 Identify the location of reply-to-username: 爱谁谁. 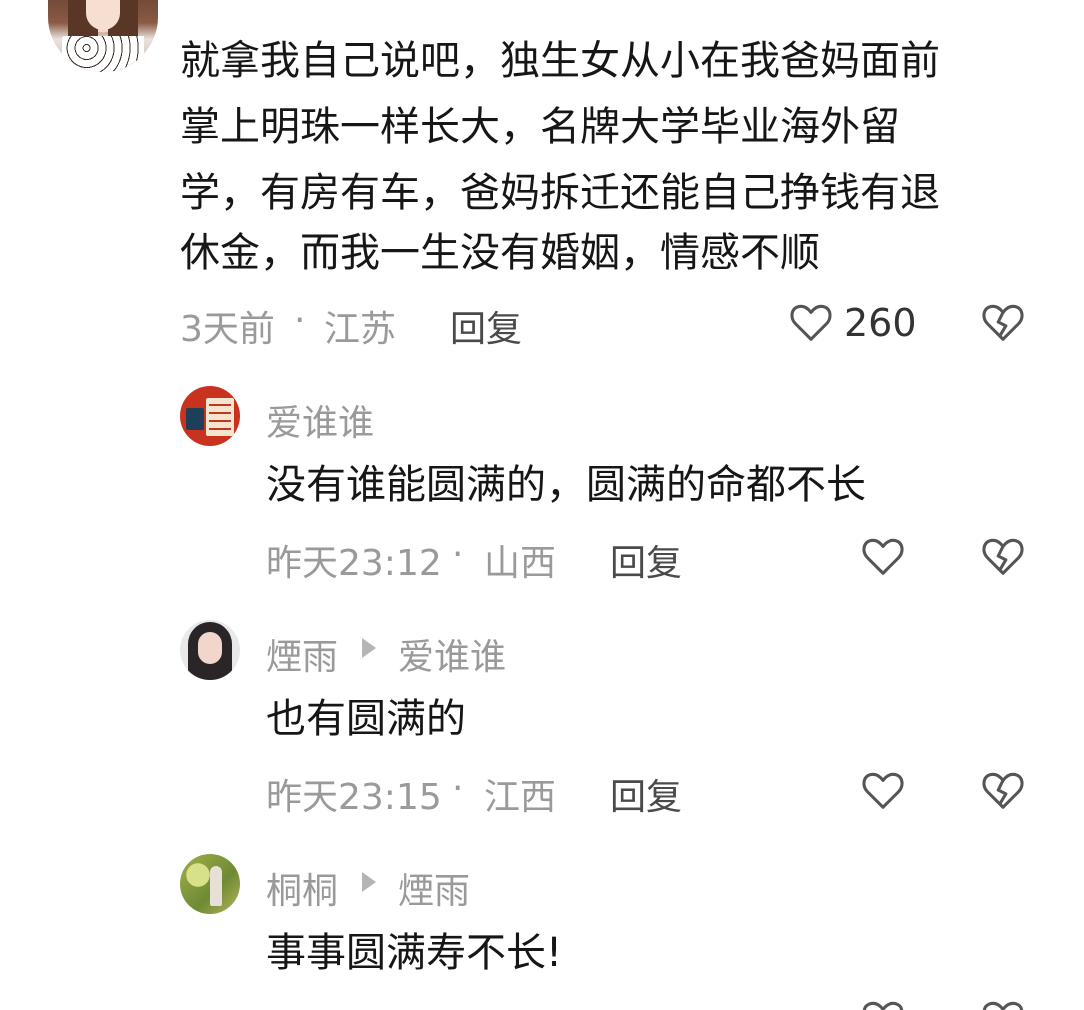
(452, 654).